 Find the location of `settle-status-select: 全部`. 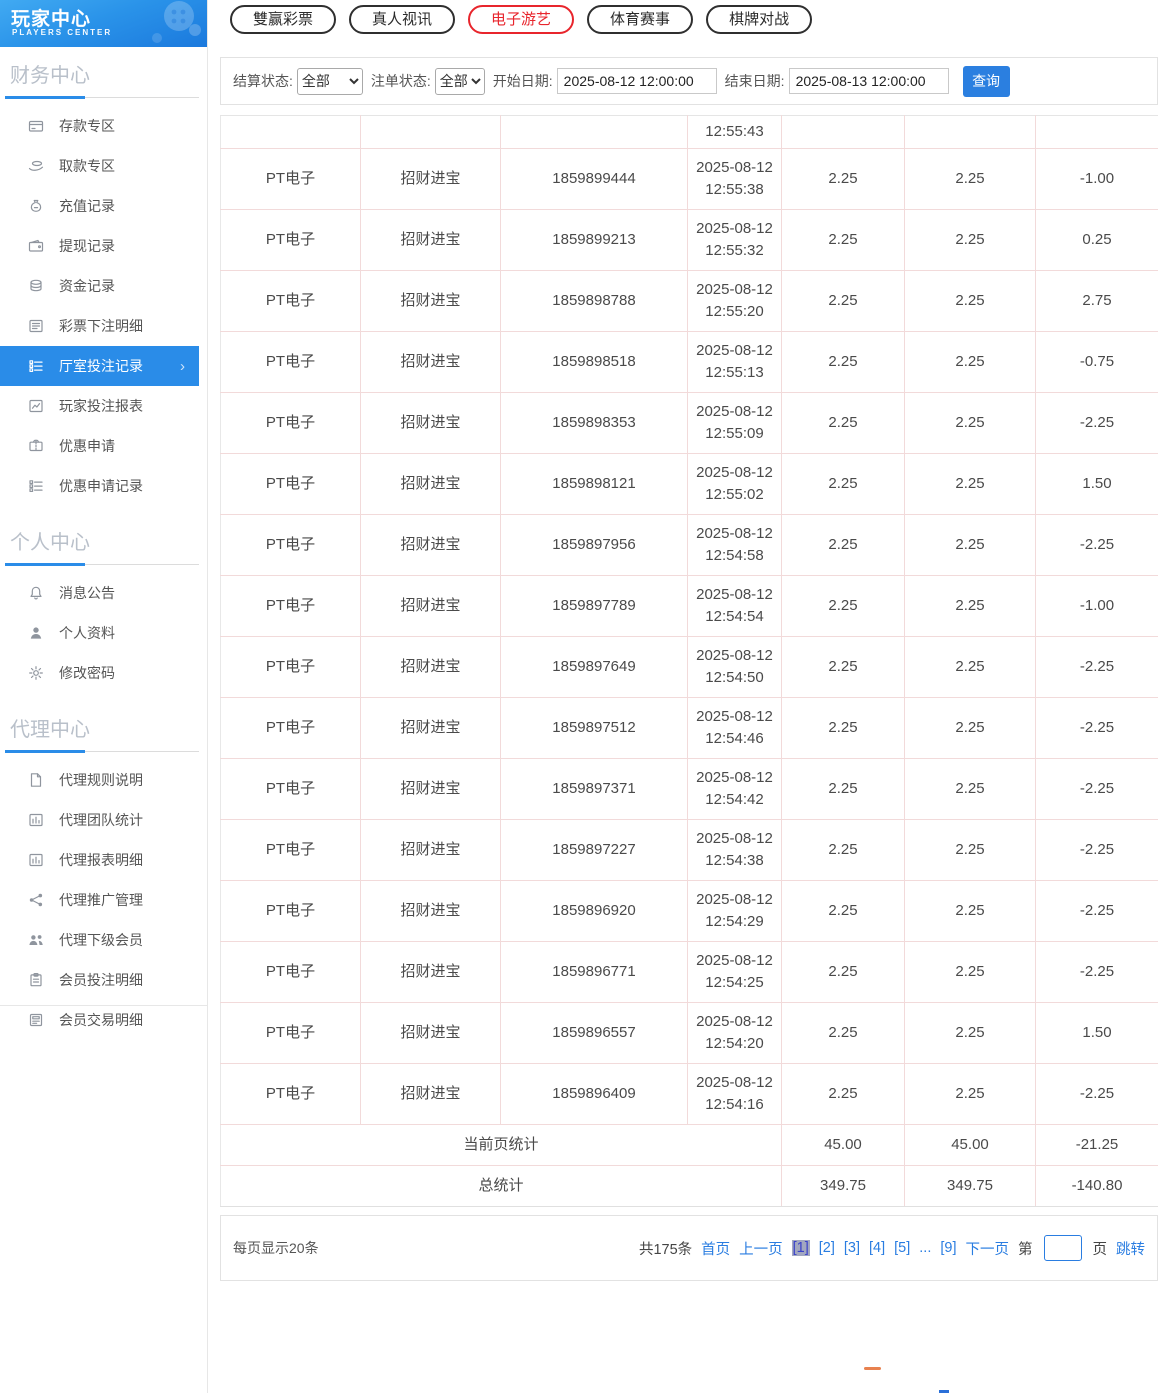

settle-status-select: 全部 is located at coordinates (329, 81).